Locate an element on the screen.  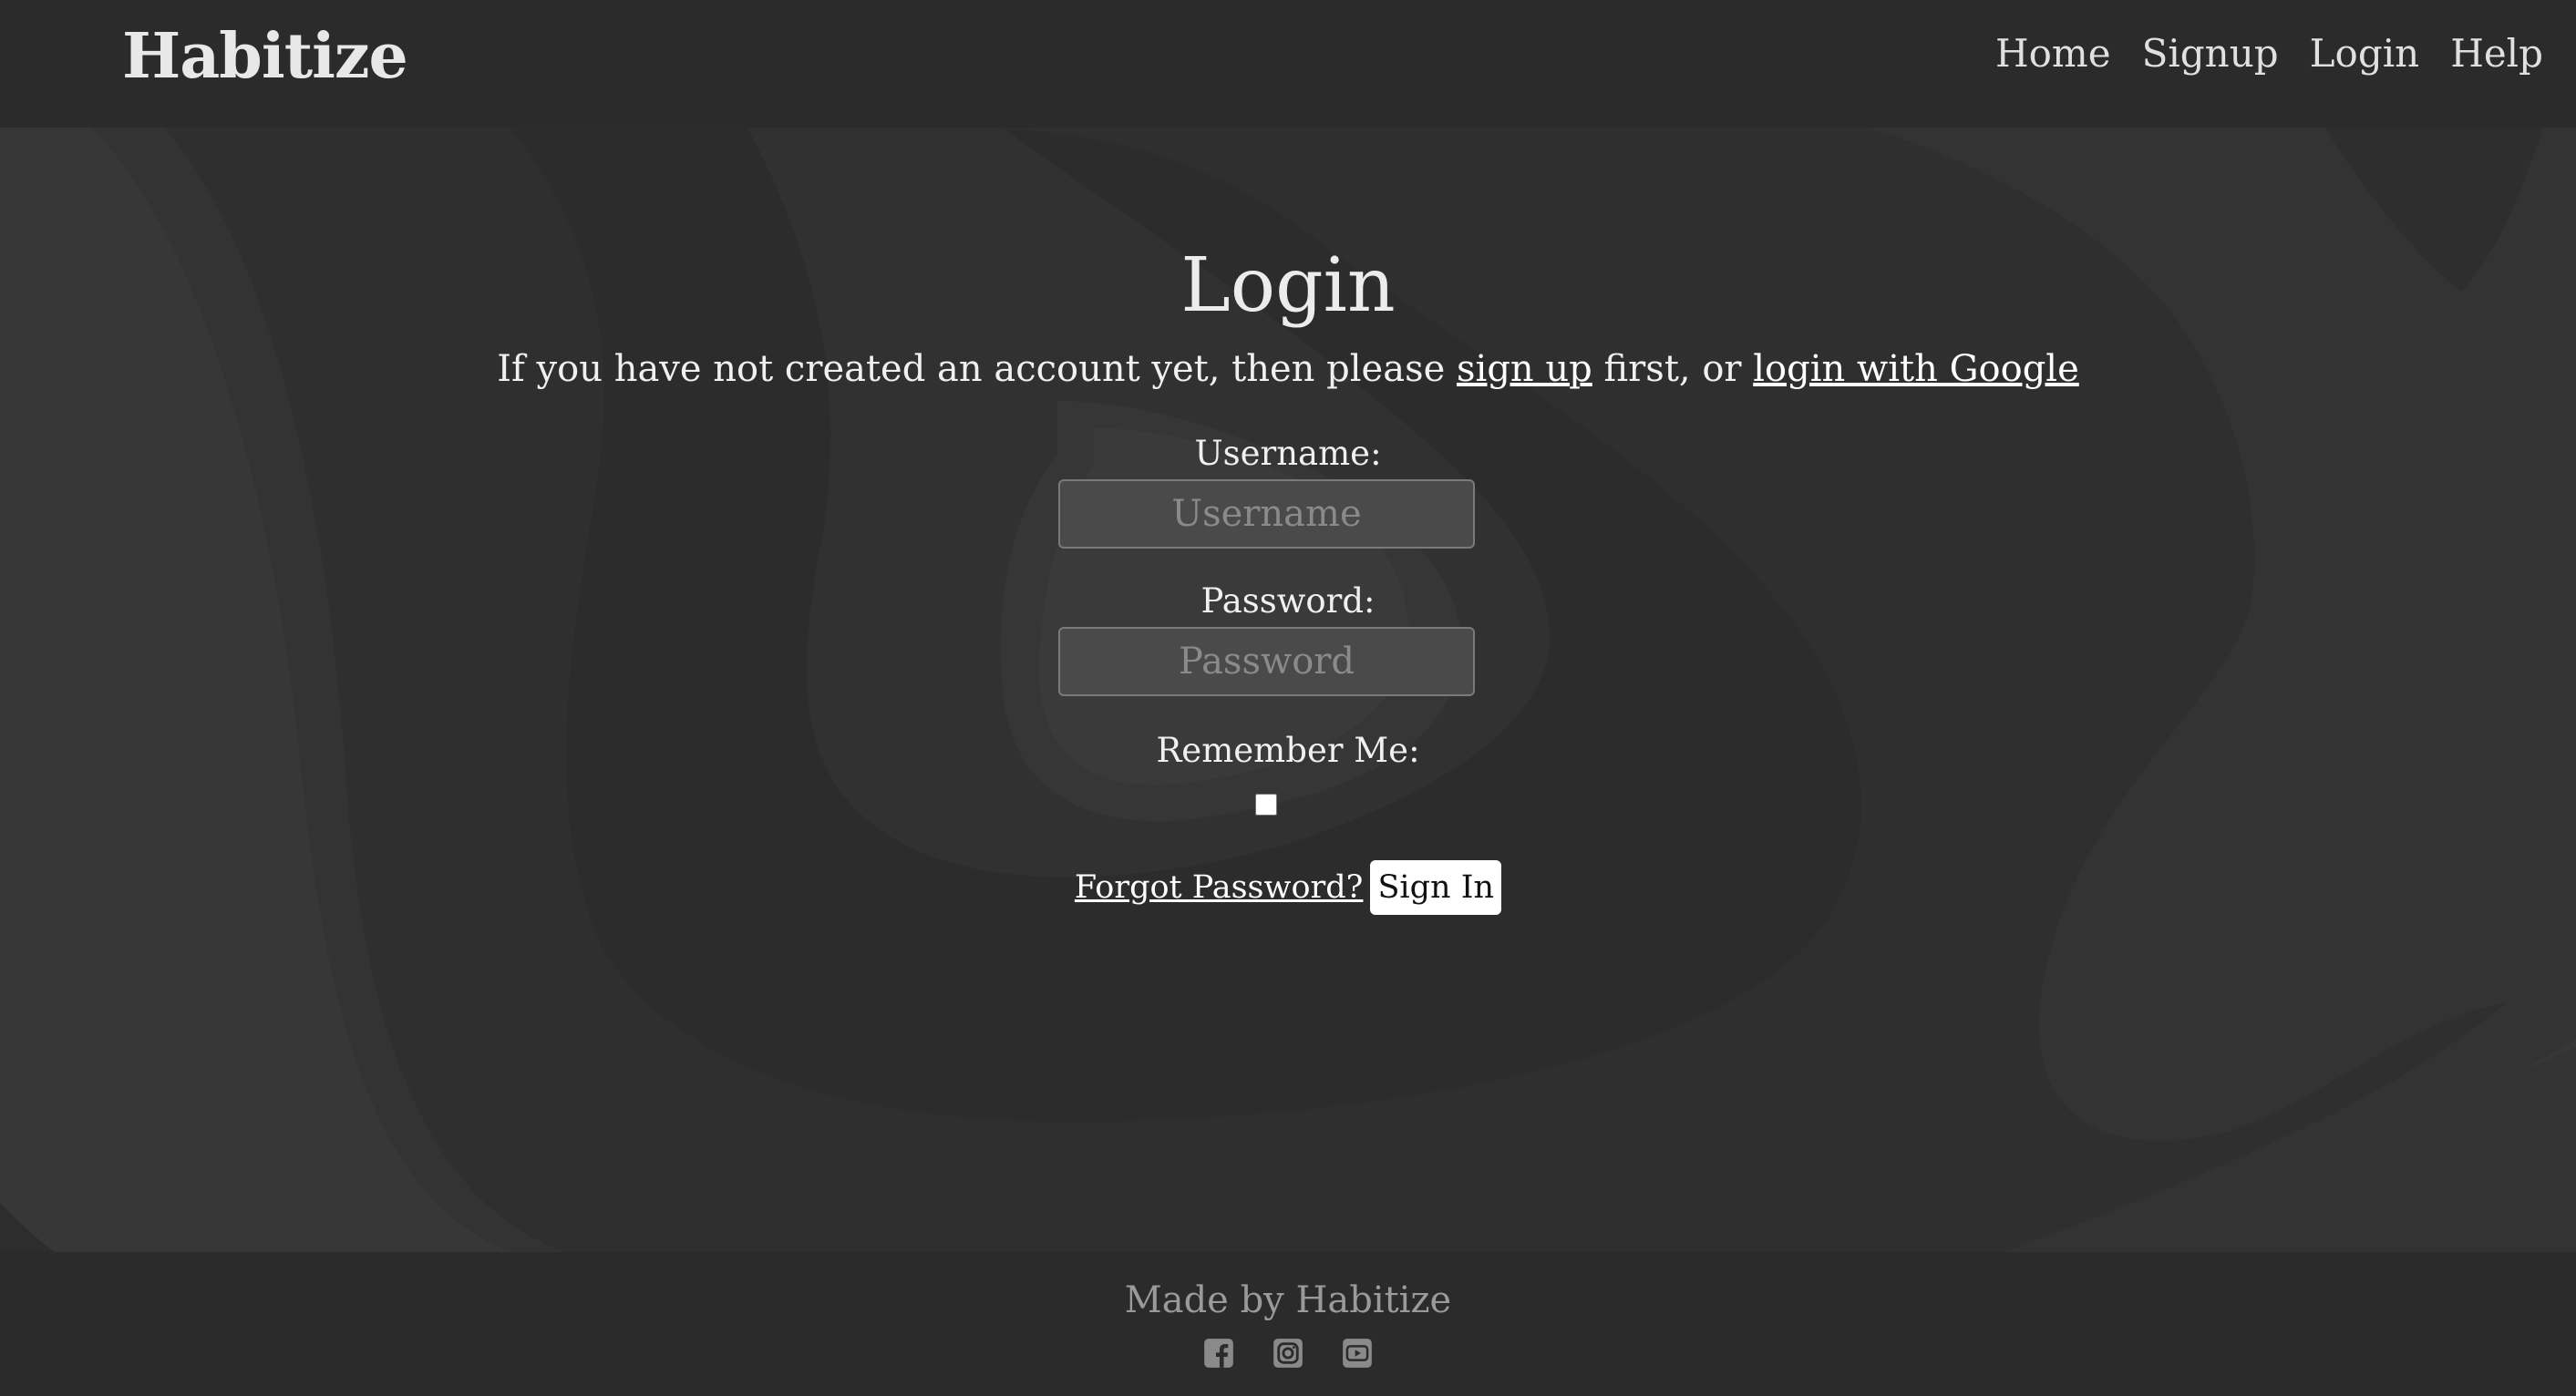
intro-text-middle: first, or is located at coordinates (1673, 369).